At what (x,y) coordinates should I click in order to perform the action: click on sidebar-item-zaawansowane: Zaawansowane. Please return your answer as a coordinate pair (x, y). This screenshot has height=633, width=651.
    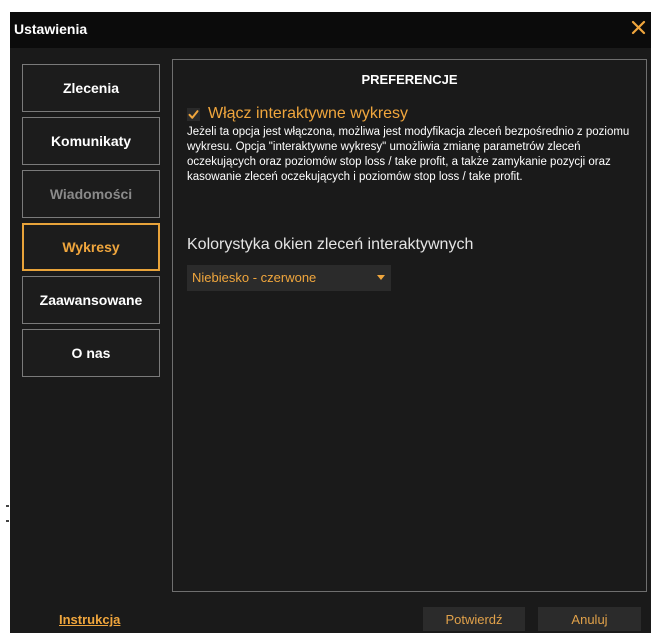
    Looking at the image, I should click on (91, 300).